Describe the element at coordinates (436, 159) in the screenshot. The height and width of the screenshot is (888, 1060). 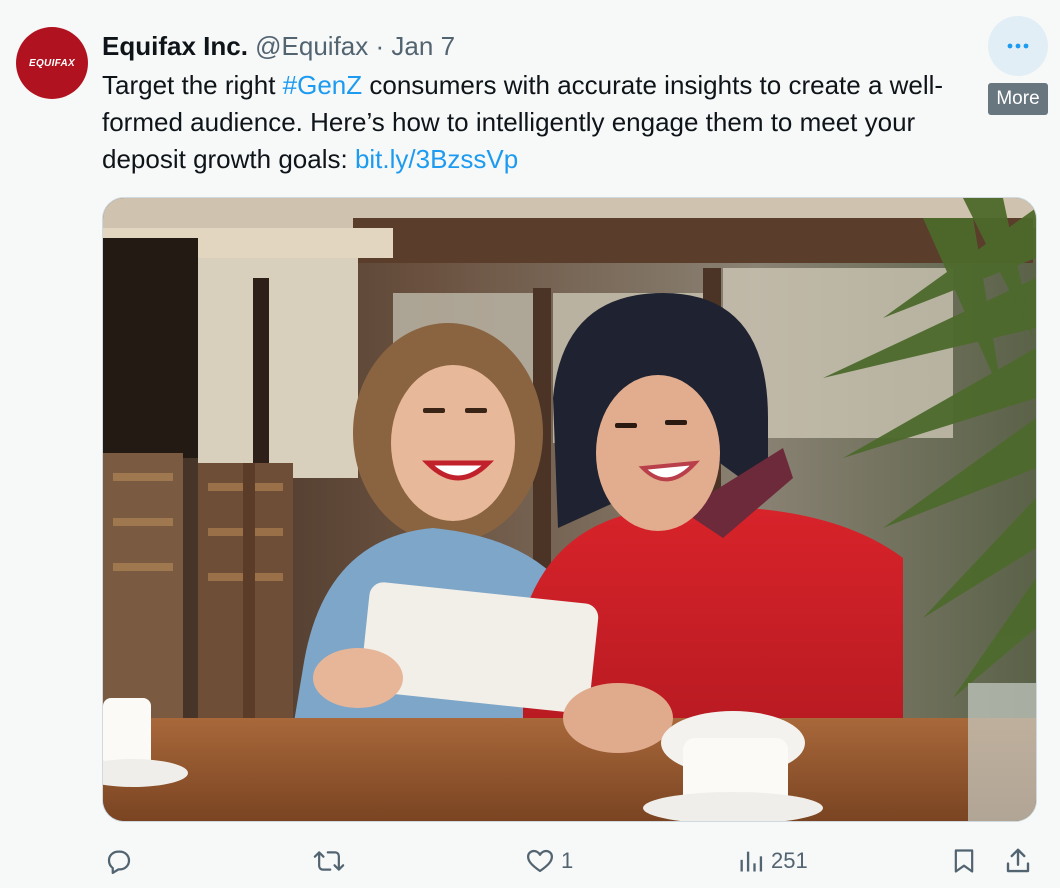
I see `url-link: bit.ly/3BzssVp` at that location.